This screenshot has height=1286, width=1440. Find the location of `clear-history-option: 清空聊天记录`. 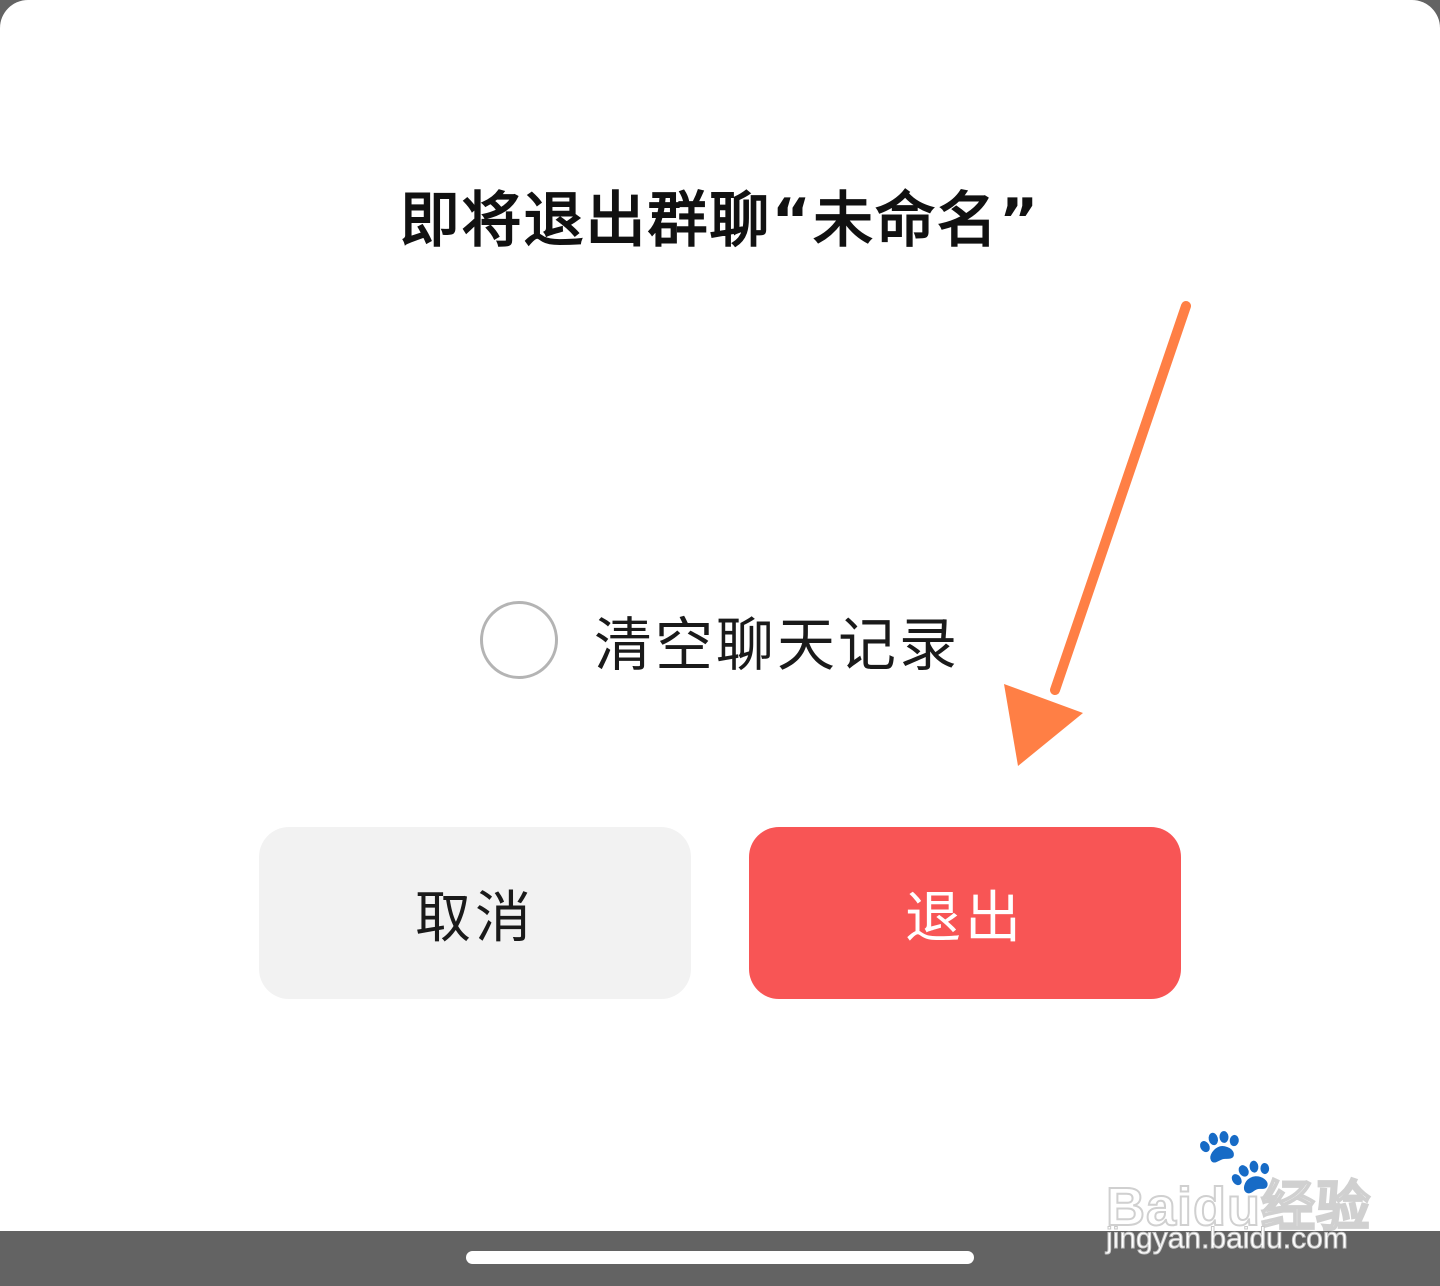

clear-history-option: 清空聊天记录 is located at coordinates (720, 640).